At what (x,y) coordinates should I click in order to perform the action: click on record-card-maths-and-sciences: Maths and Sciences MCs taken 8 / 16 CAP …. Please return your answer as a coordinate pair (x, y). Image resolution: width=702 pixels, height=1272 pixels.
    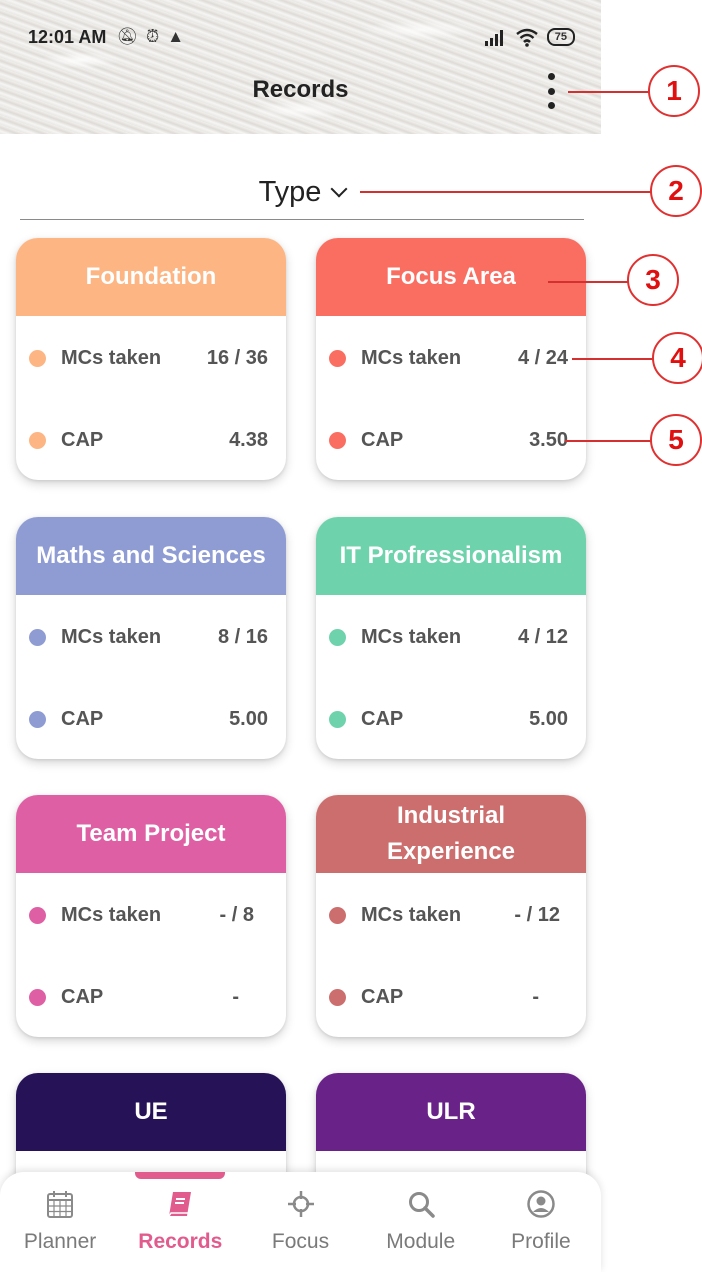
    Looking at the image, I should click on (151, 638).